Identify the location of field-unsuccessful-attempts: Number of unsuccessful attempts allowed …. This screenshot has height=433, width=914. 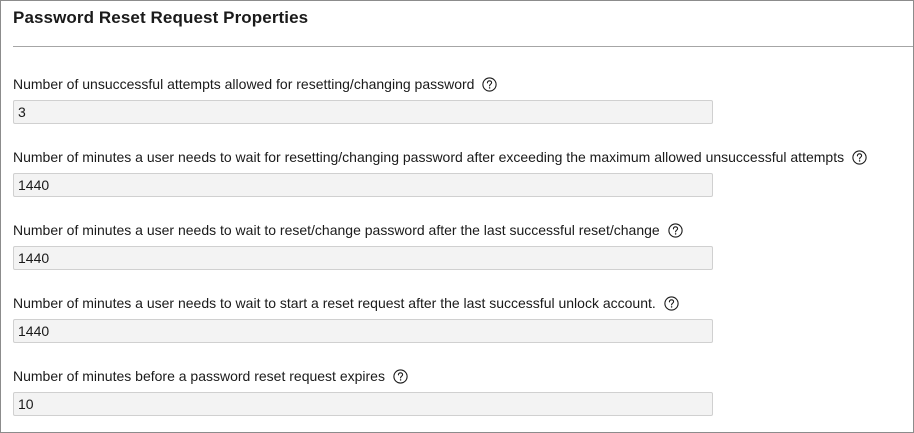
(363, 99).